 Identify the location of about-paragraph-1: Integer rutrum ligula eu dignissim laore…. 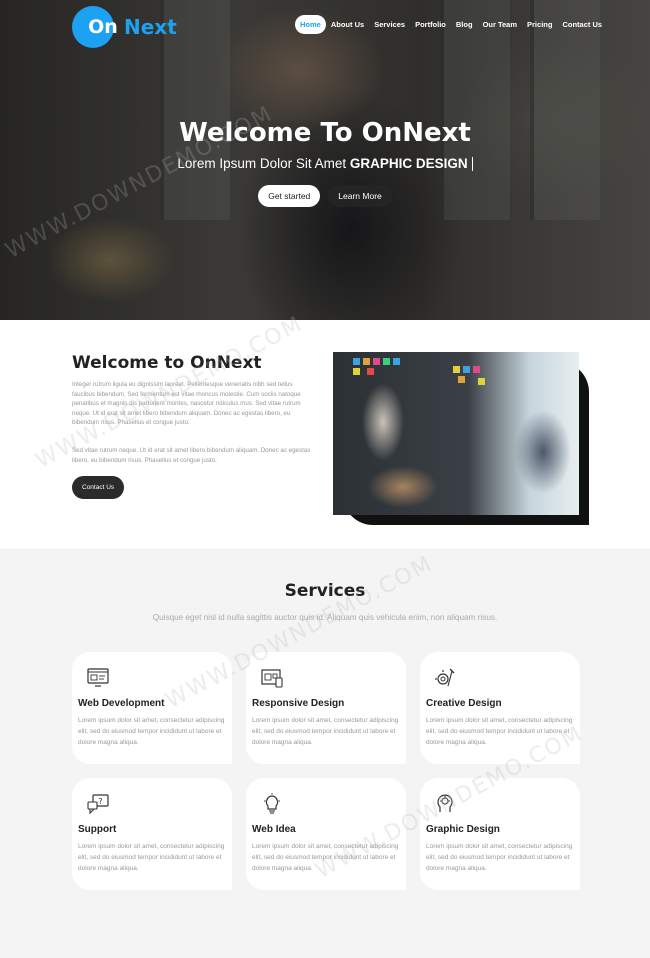
(186, 403).